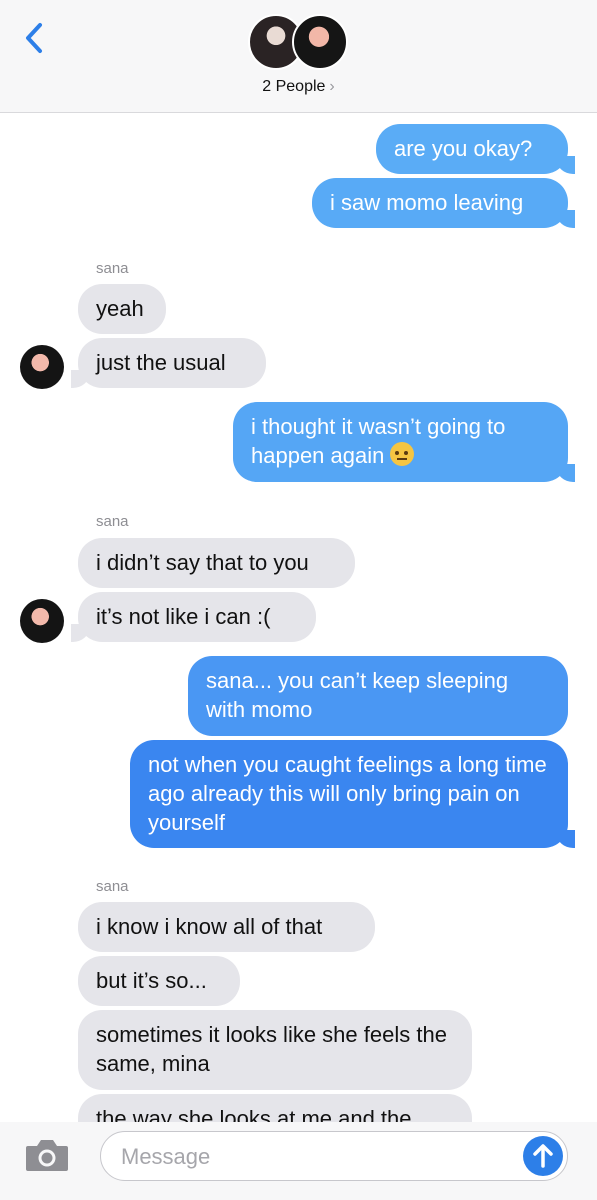  I want to click on message-input, so click(311, 1157).